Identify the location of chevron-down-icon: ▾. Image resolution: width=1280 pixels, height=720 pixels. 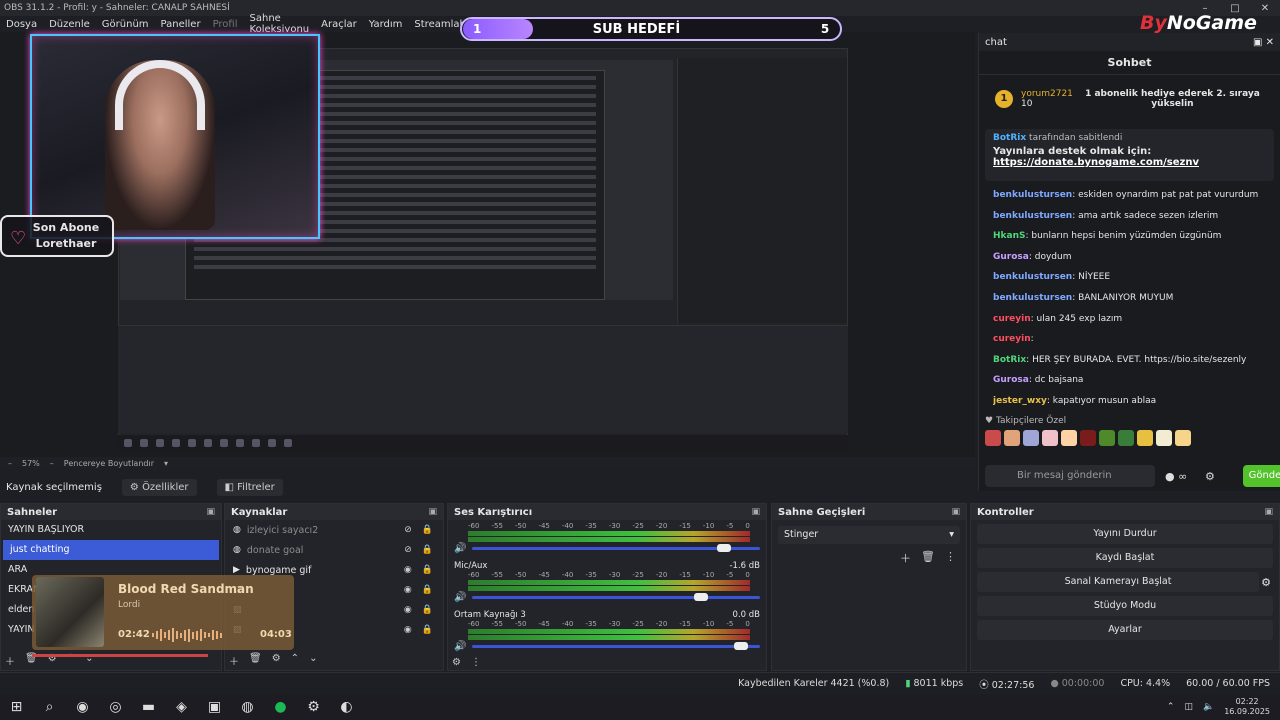
(166, 463).